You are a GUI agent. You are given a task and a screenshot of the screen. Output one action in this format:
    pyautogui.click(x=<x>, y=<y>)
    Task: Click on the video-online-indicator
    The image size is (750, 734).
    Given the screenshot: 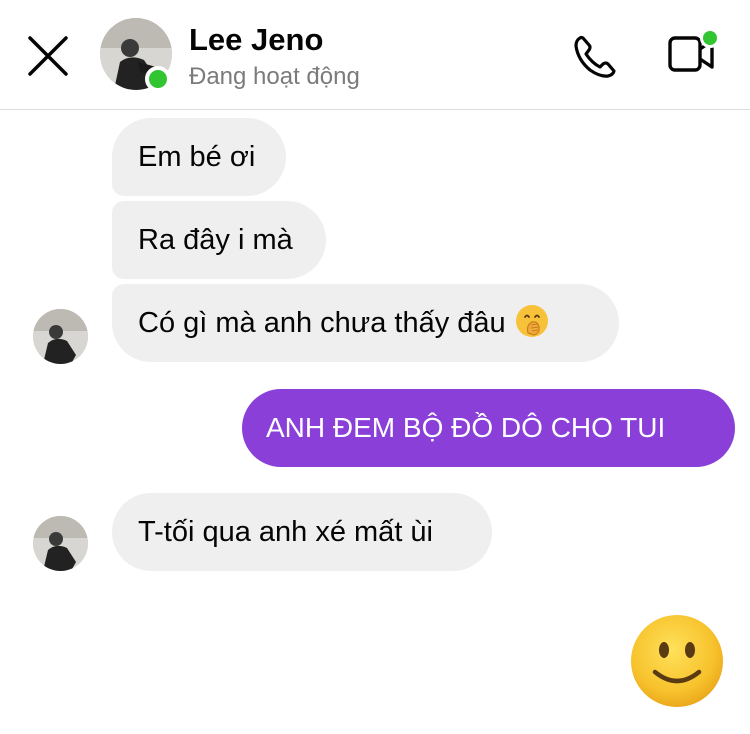 What is the action you would take?
    pyautogui.click(x=710, y=38)
    